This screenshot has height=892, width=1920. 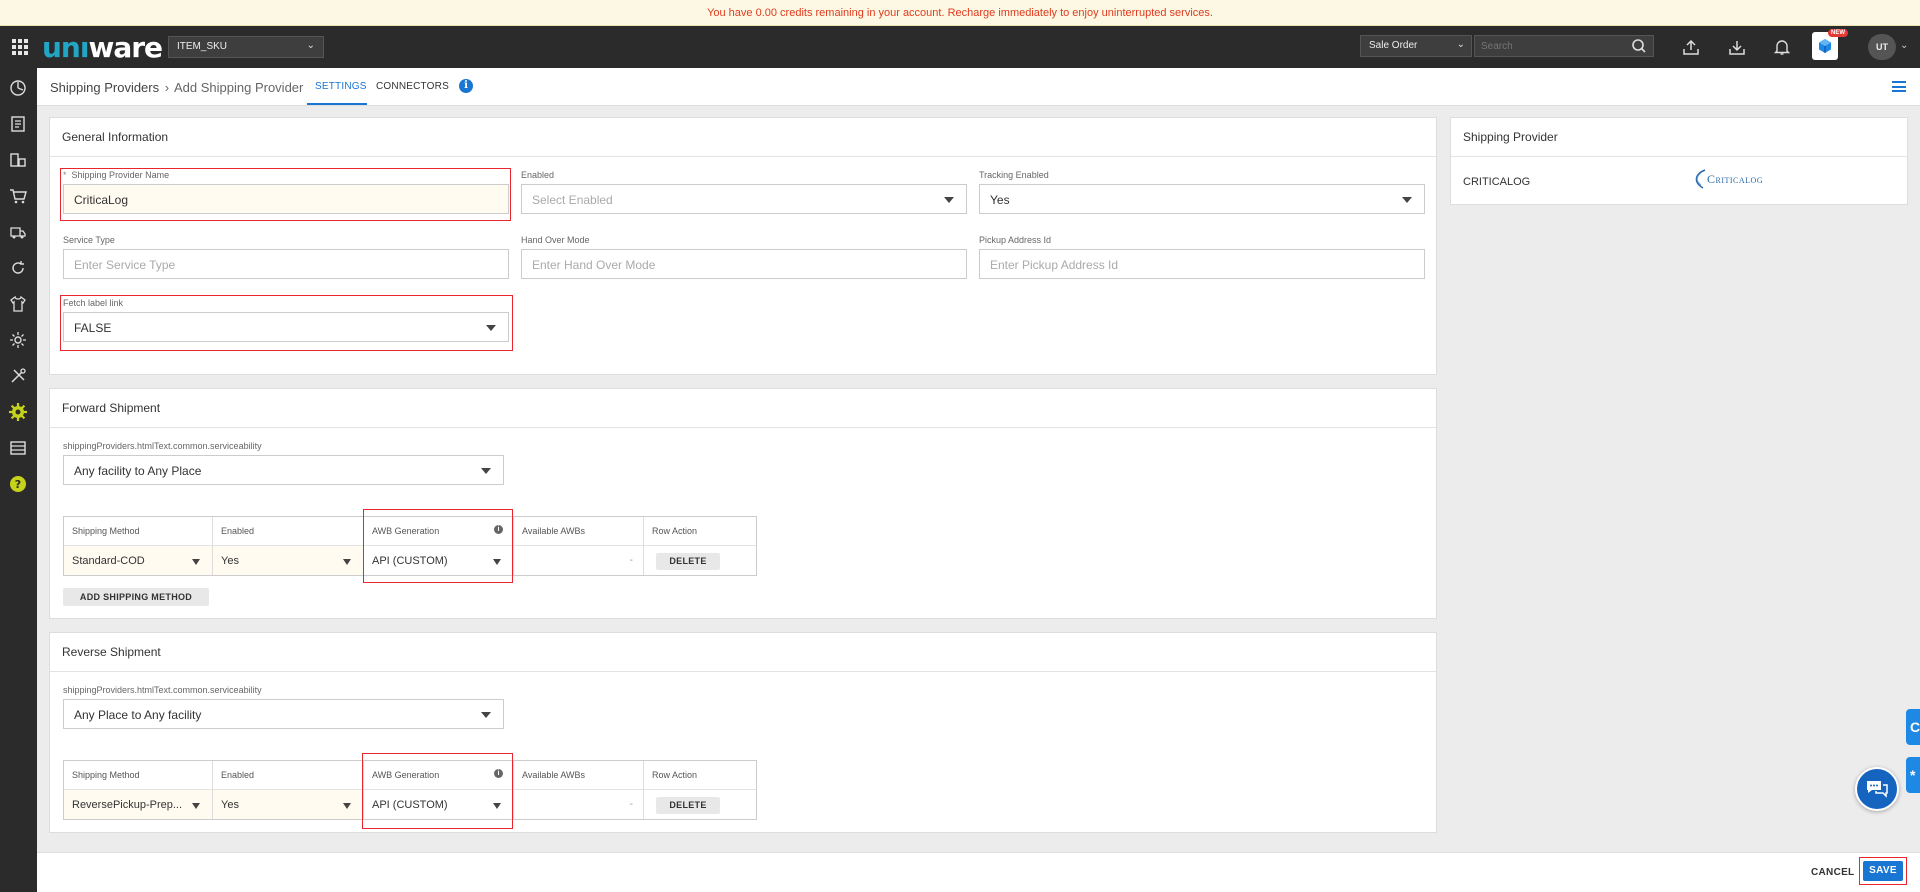 What do you see at coordinates (744, 264) in the screenshot?
I see `hand-over-mode-input: Enter Hand Over Mode` at bounding box center [744, 264].